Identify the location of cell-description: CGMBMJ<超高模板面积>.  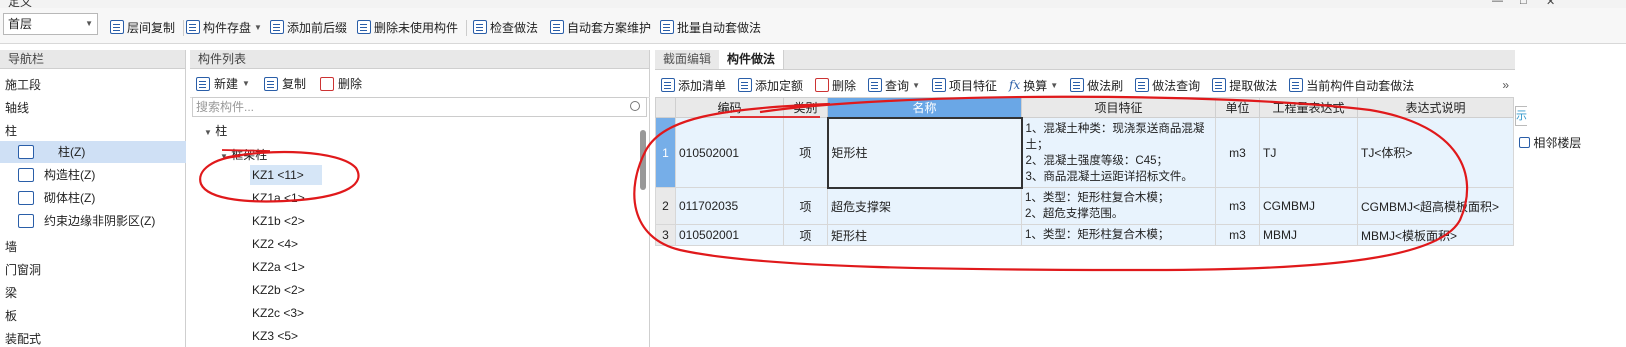
(1435, 206).